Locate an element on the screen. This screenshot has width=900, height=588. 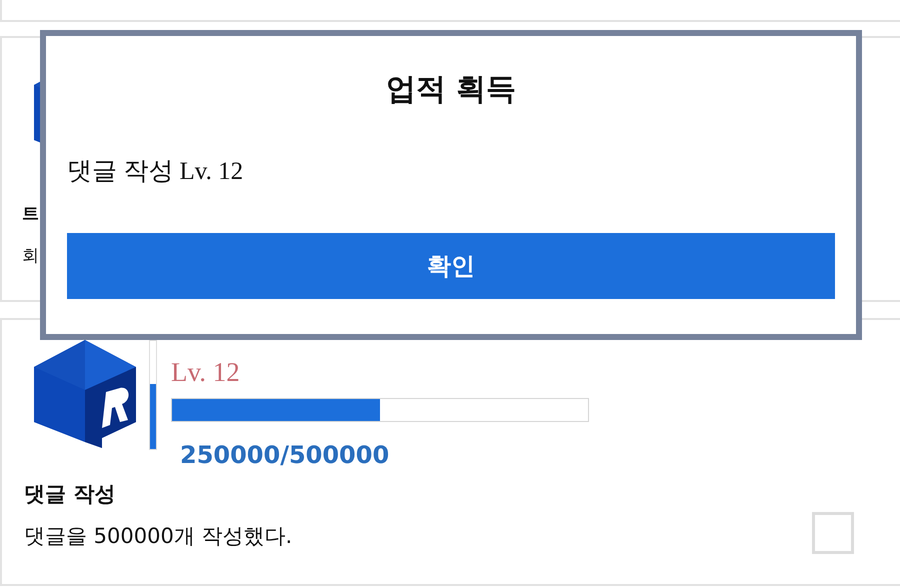
achievement-title: 트 is located at coordinates (30, 214).